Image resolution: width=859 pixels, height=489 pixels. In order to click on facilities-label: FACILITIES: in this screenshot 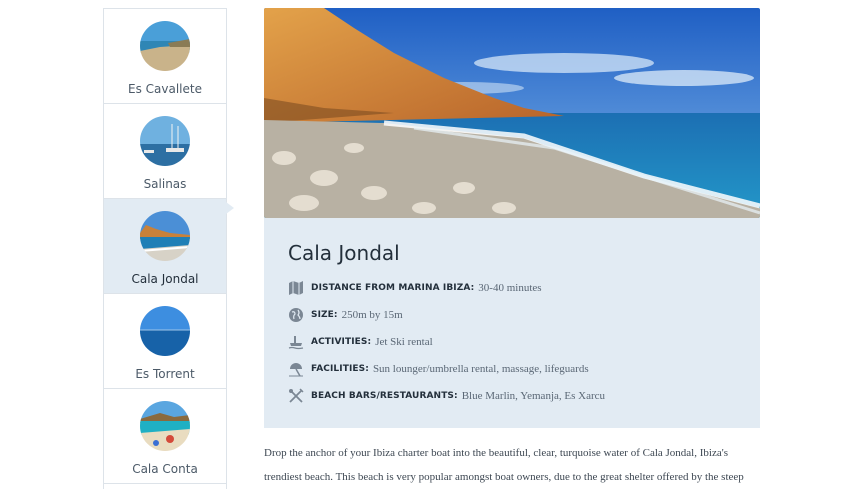, I will do `click(340, 369)`.